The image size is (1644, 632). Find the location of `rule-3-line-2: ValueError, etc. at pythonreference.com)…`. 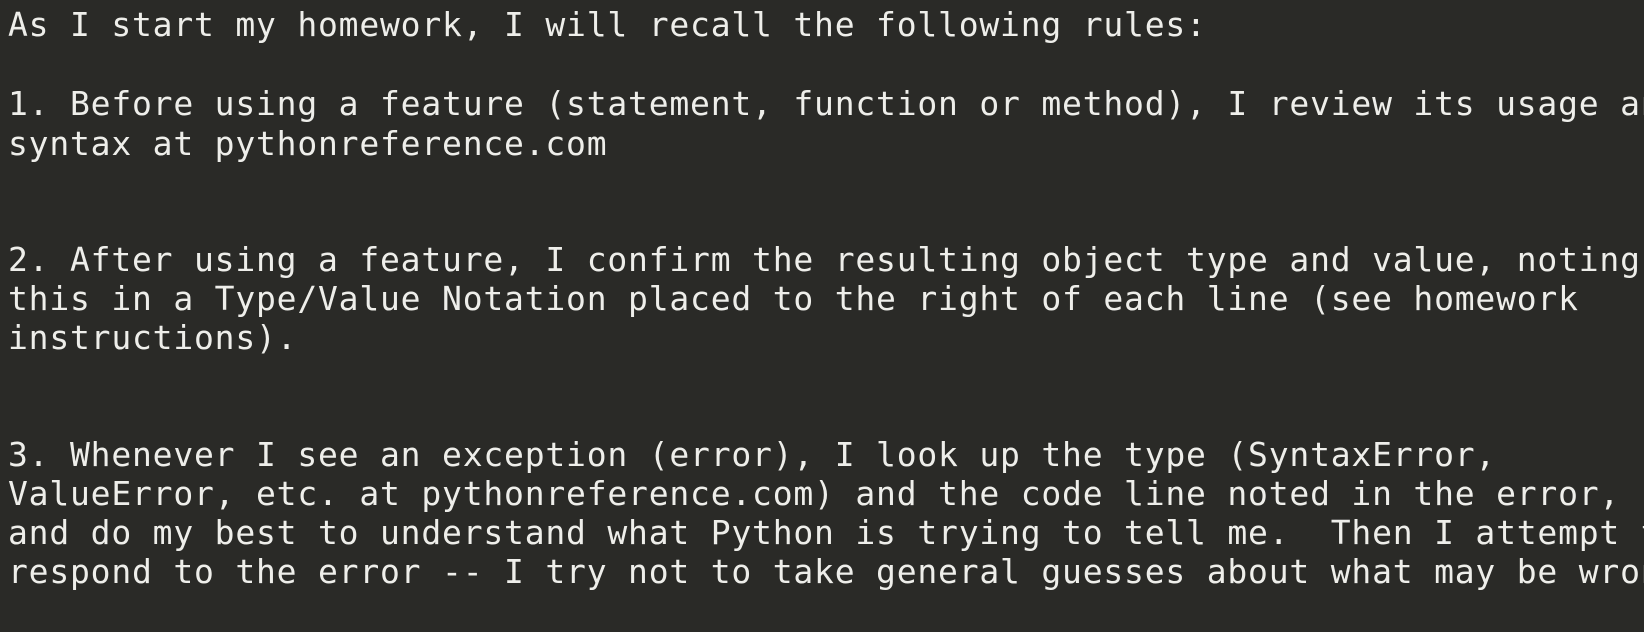

rule-3-line-2: ValueError, etc. at pythonreference.com)… is located at coordinates (814, 493).